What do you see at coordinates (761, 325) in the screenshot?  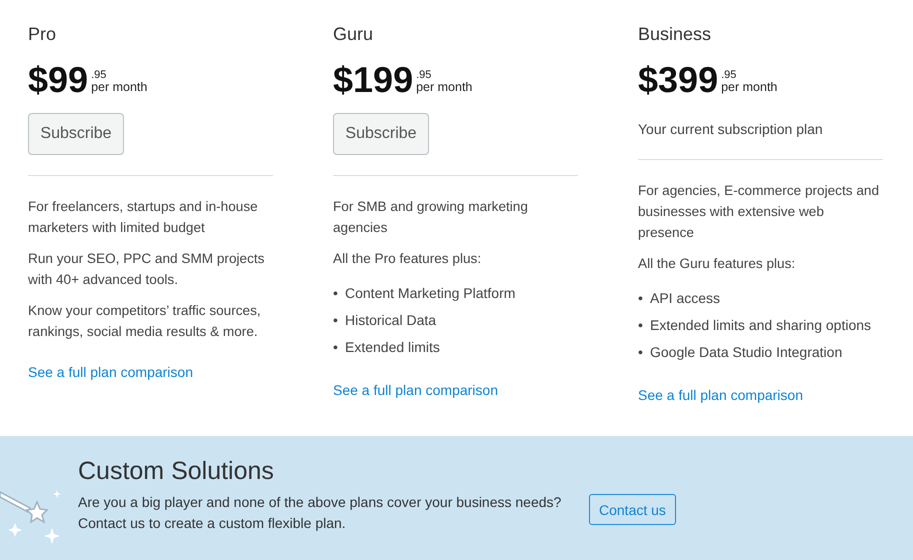 I see `feature-item: Extended limits and sharing options` at bounding box center [761, 325].